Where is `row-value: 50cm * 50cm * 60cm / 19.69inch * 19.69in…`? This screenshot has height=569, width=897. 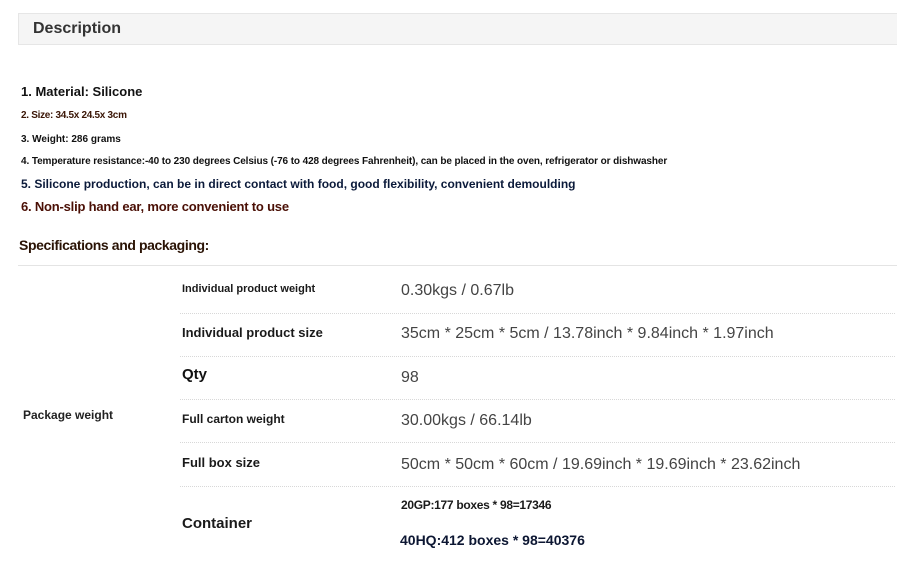
row-value: 50cm * 50cm * 60cm / 19.69inch * 19.69in… is located at coordinates (601, 464).